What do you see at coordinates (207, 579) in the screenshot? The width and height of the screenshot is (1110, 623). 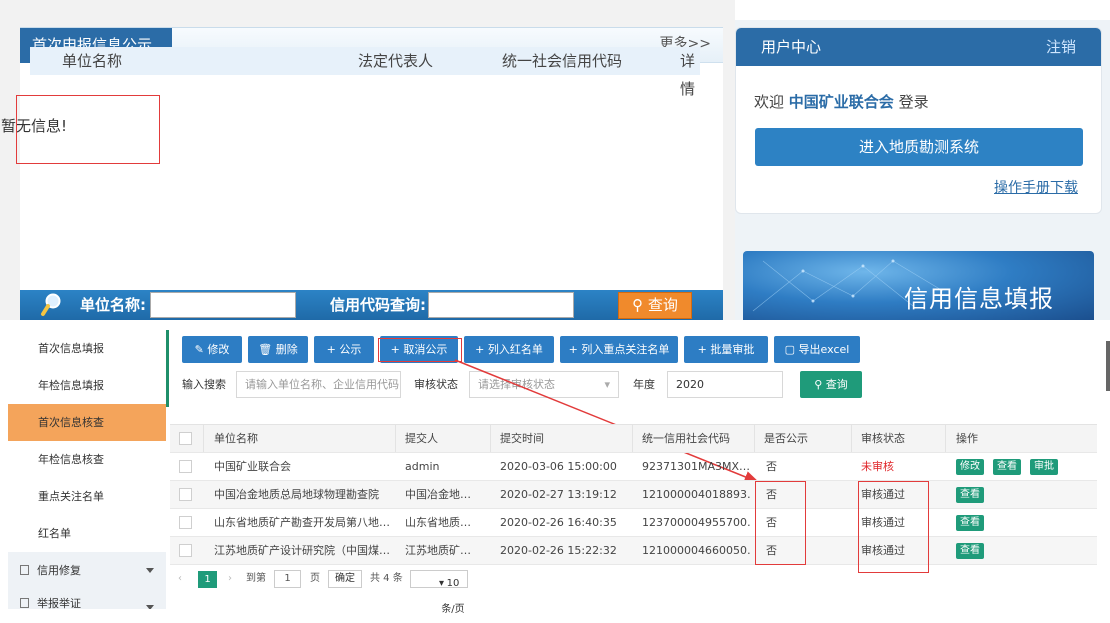 I see `page-current: 1` at bounding box center [207, 579].